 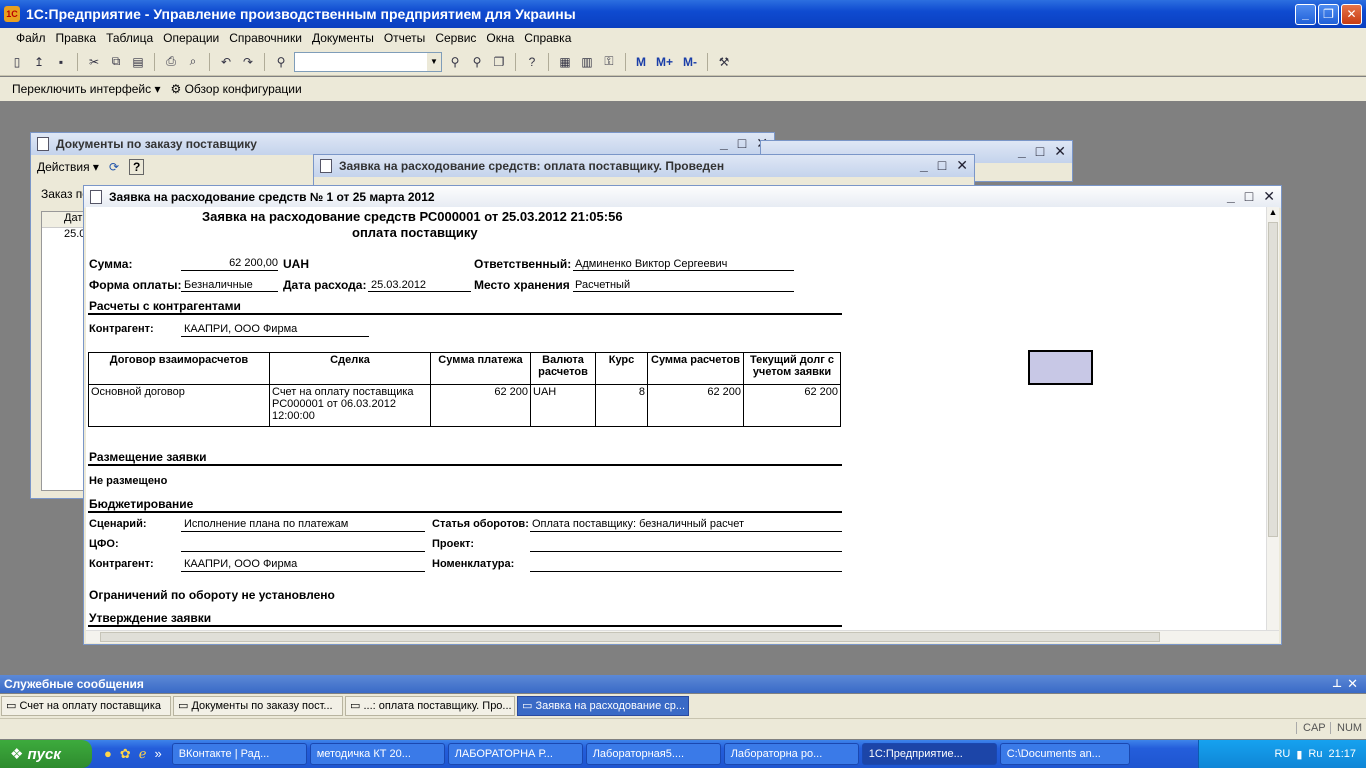 What do you see at coordinates (664, 62) in the screenshot?
I see `memory-plus-button: M+` at bounding box center [664, 62].